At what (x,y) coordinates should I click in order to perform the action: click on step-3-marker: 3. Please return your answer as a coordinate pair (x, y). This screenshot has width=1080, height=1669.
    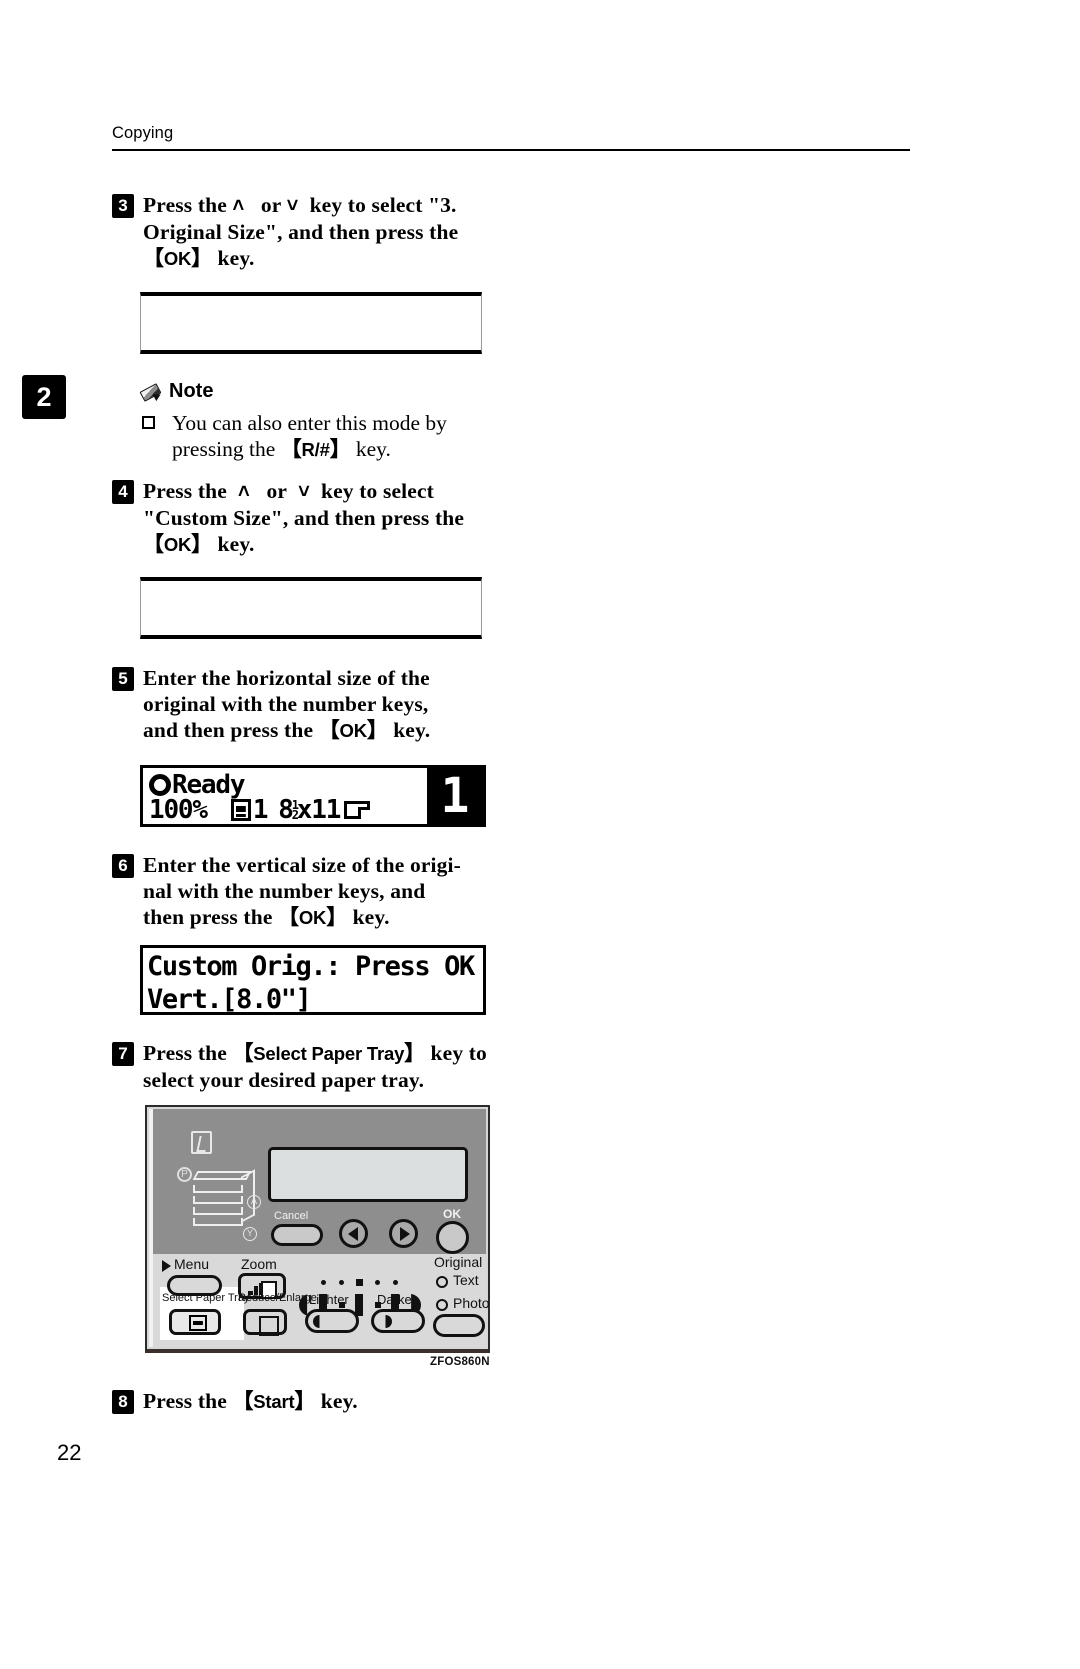
    Looking at the image, I should click on (123, 206).